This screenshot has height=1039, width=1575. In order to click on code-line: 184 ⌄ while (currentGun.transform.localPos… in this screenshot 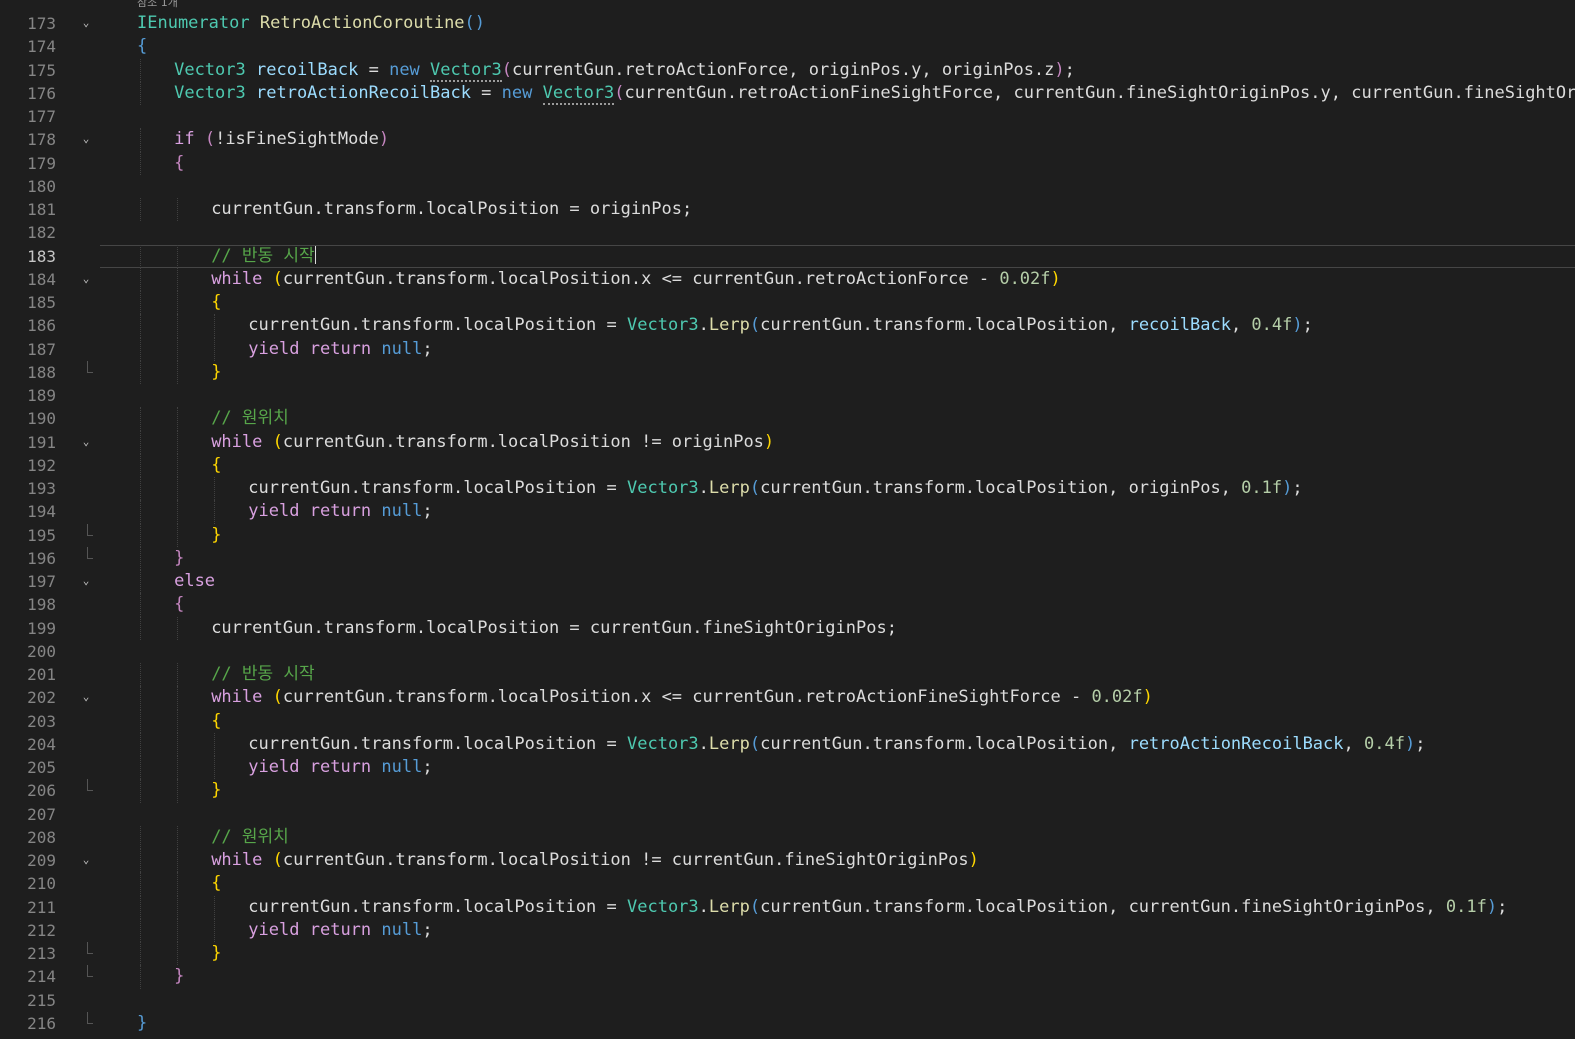, I will do `click(787, 279)`.